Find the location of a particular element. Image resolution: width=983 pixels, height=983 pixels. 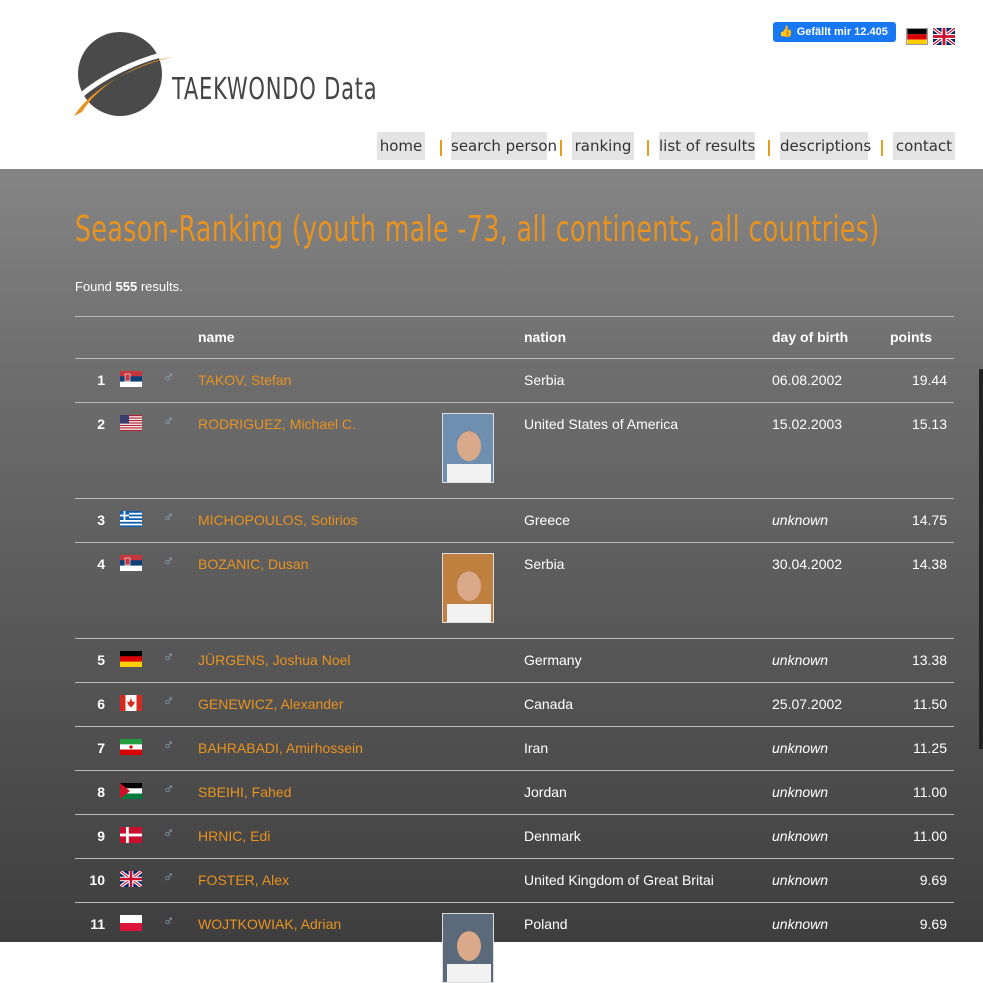

iran-flag-icon is located at coordinates (131, 747).